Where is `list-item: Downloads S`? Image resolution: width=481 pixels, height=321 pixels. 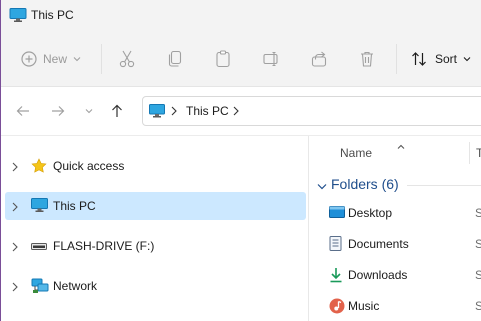 list-item: Downloads S is located at coordinates (395, 275).